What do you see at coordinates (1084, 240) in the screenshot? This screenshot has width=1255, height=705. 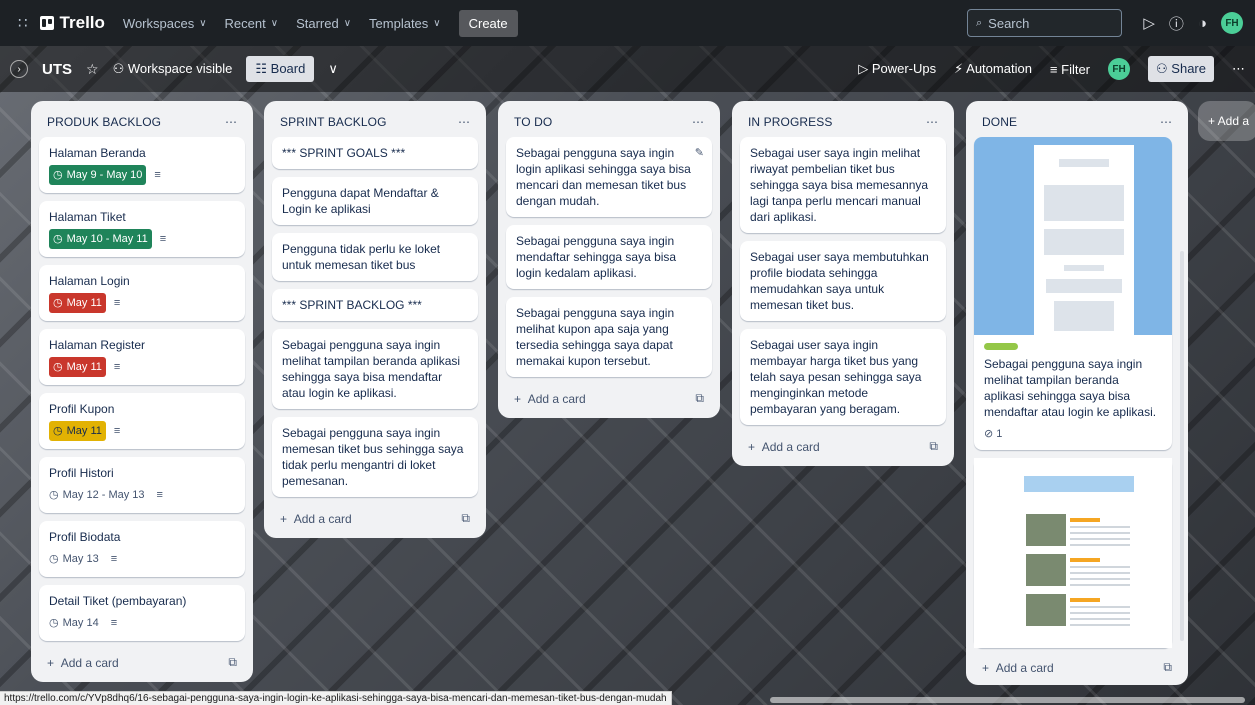 I see `mockup-page` at bounding box center [1084, 240].